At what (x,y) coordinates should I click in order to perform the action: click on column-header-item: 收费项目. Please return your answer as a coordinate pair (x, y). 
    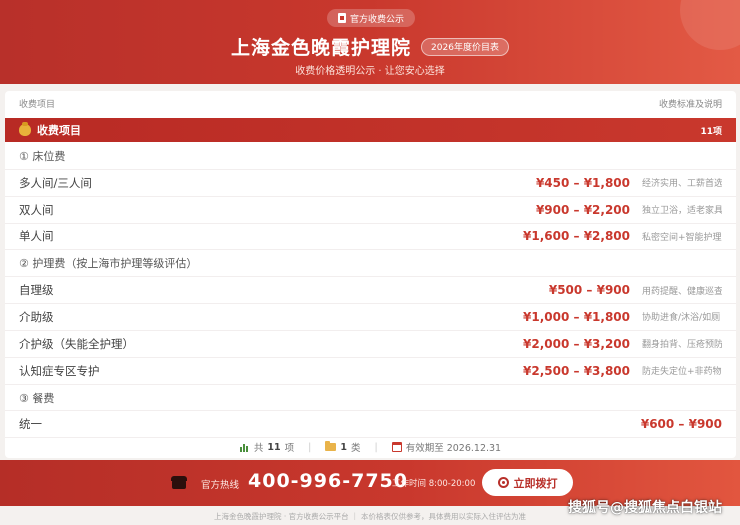
    Looking at the image, I should click on (37, 104).